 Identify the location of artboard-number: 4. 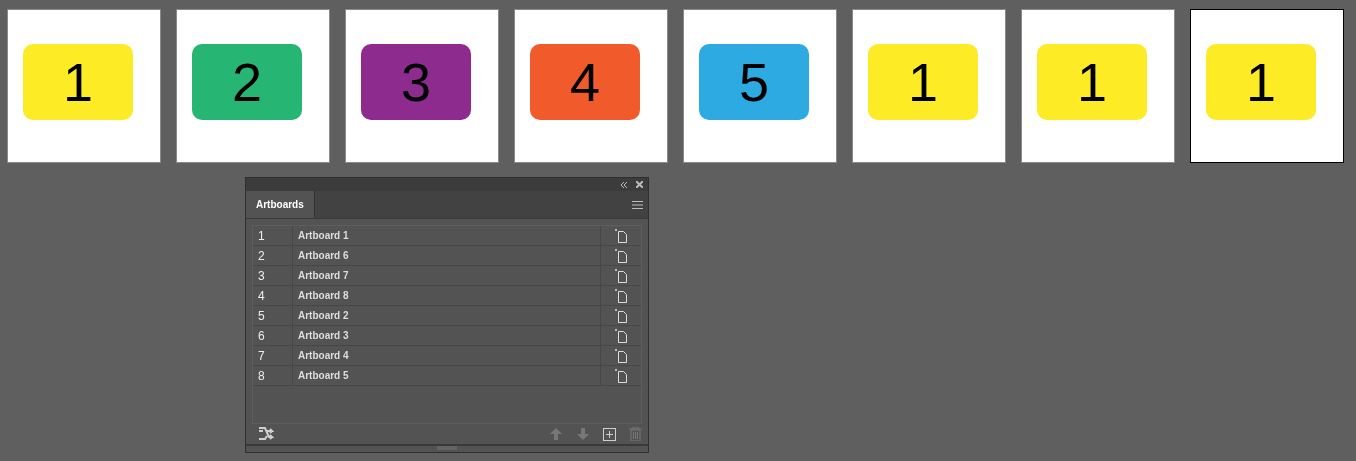
(273, 295).